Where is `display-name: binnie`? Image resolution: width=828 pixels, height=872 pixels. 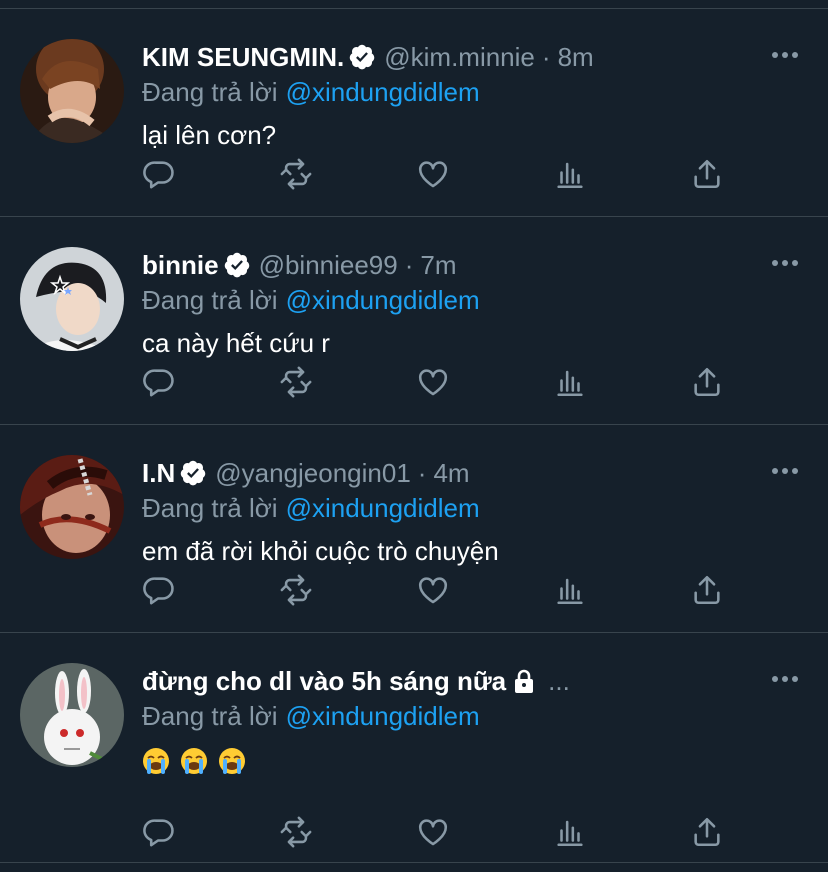 display-name: binnie is located at coordinates (180, 265).